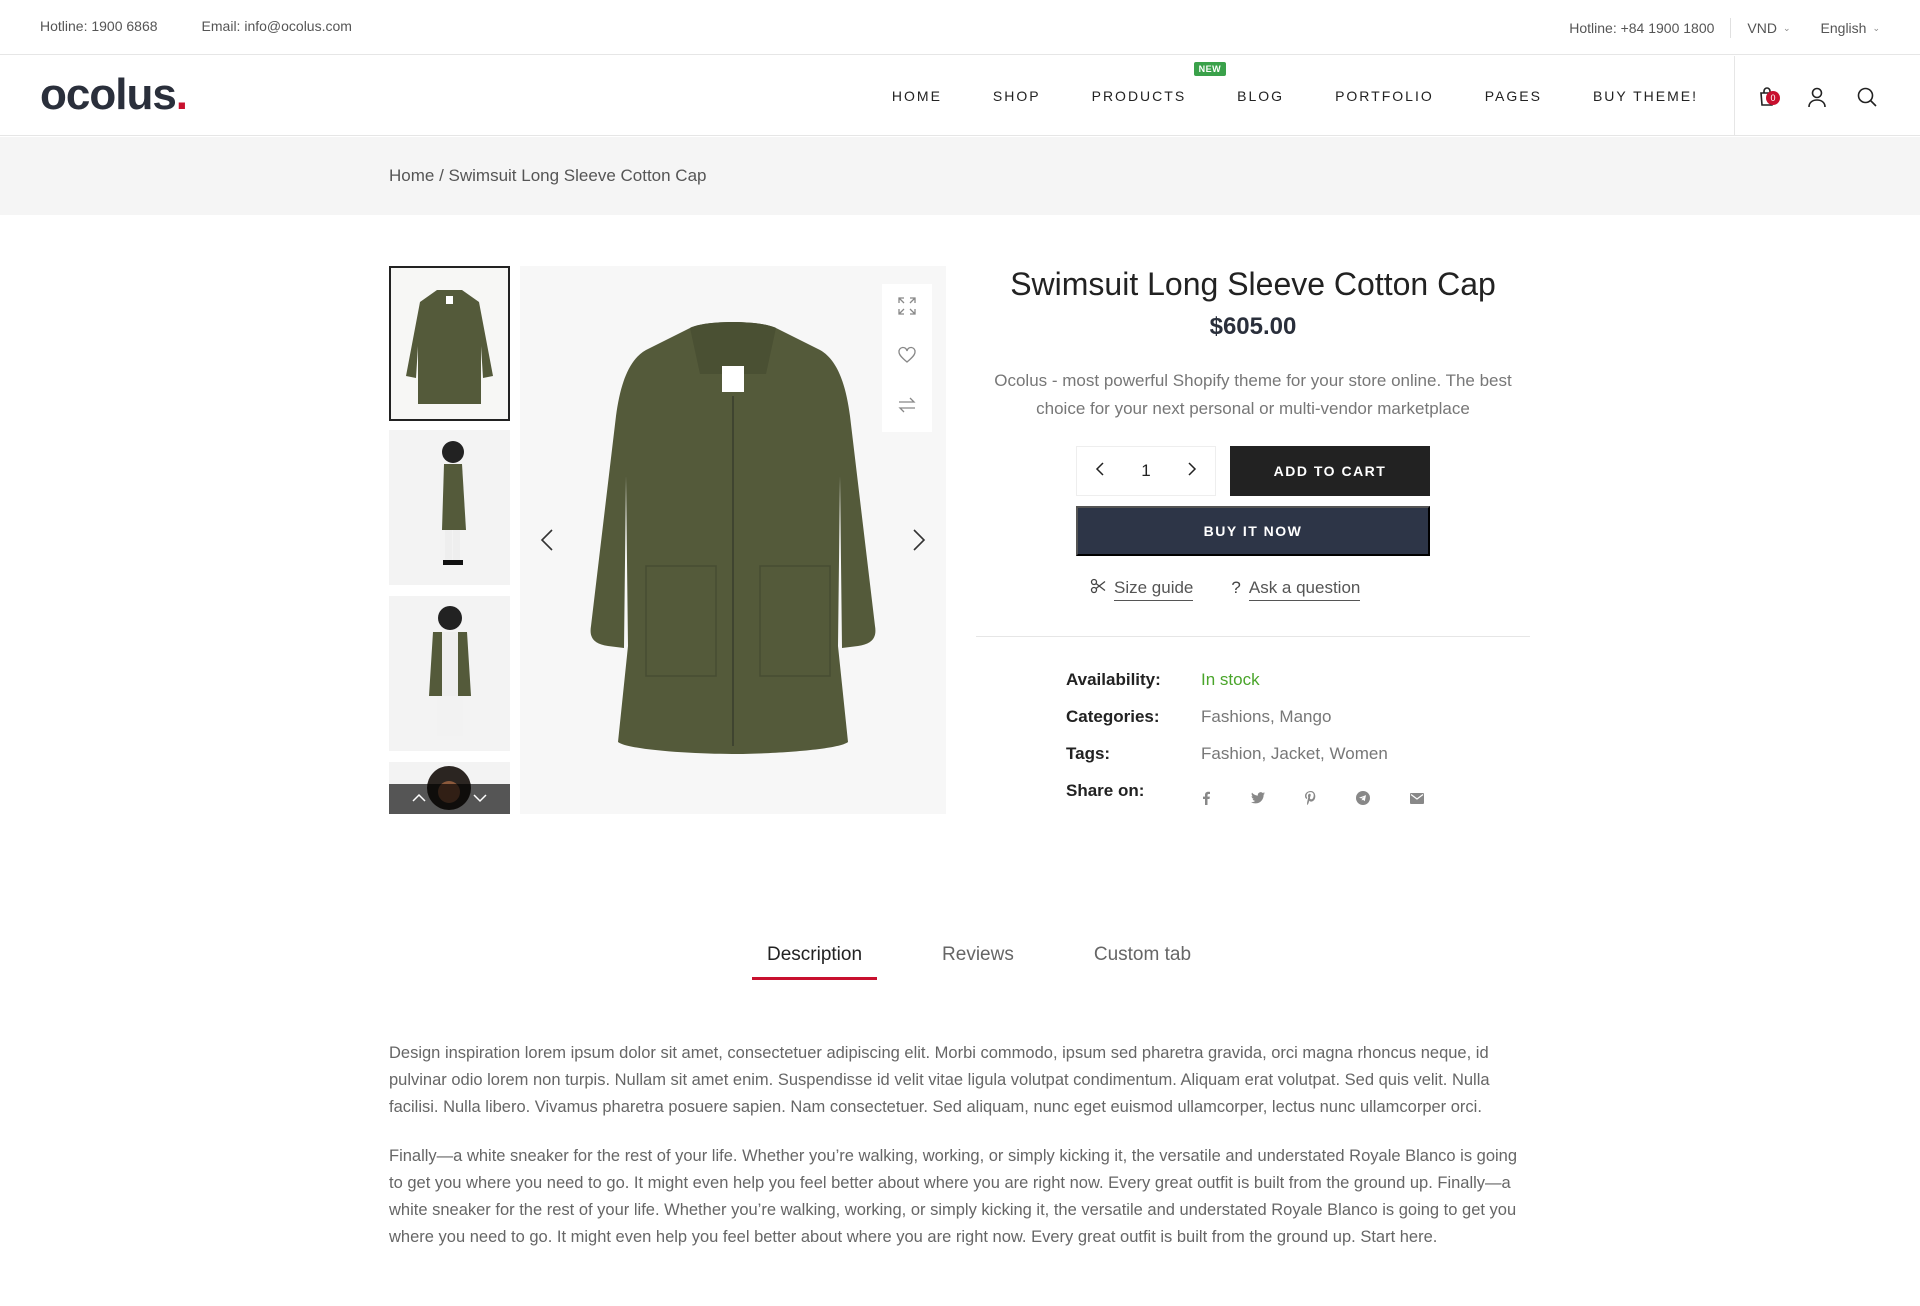  Describe the element at coordinates (1260, 96) in the screenshot. I see `nav-item-blog: BLOG` at that location.